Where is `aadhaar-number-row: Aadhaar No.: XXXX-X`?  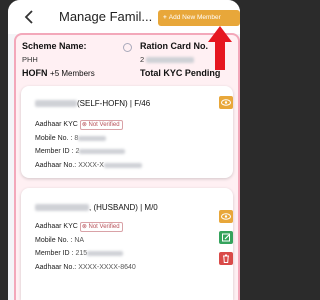 aadhaar-number-row: Aadhaar No.: XXXX-X is located at coordinates (88, 165).